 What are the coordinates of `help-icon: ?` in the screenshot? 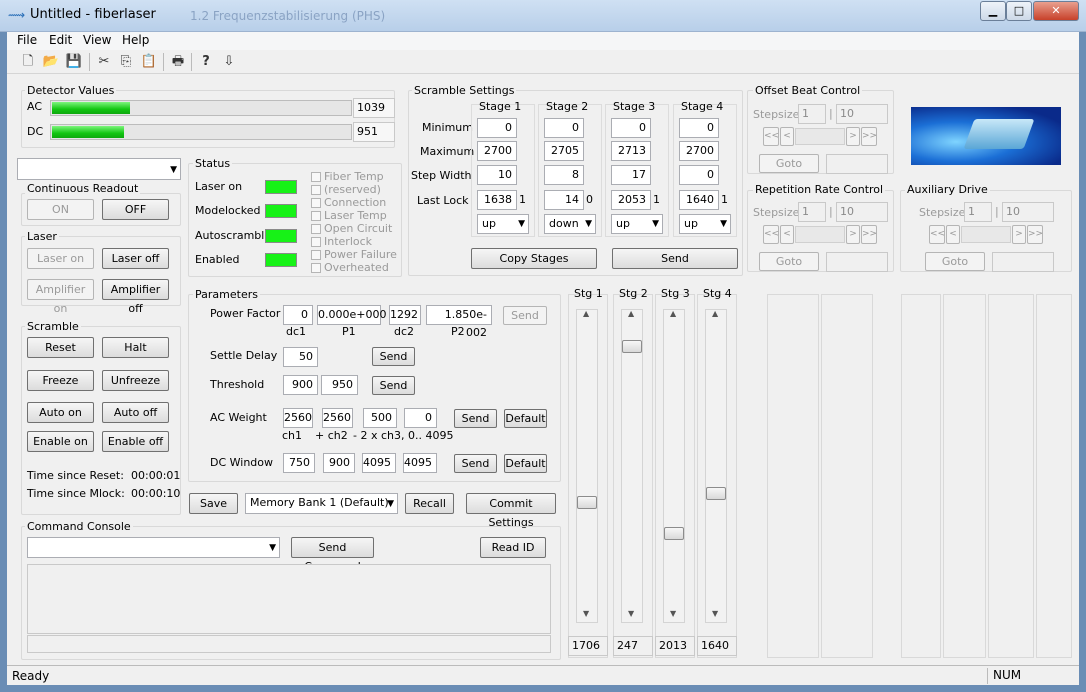 It's located at (206, 62).